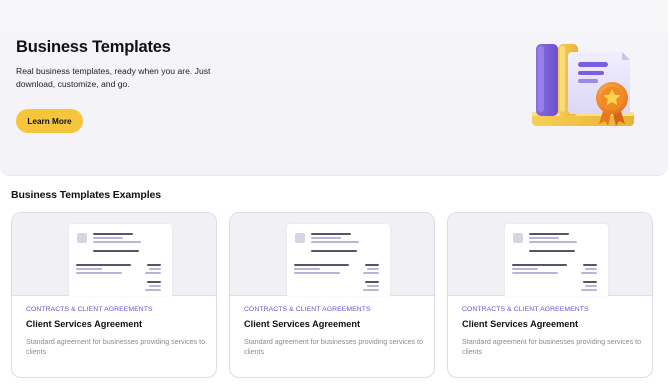 The width and height of the screenshot is (670, 390). I want to click on document-with-award-ribbon-icon, so click(583, 85).